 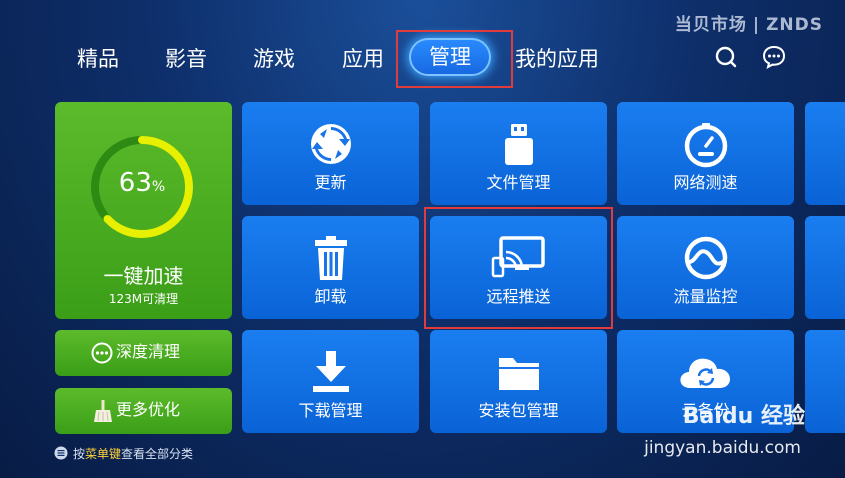 I want to click on tile-update: 更新, so click(x=330, y=153).